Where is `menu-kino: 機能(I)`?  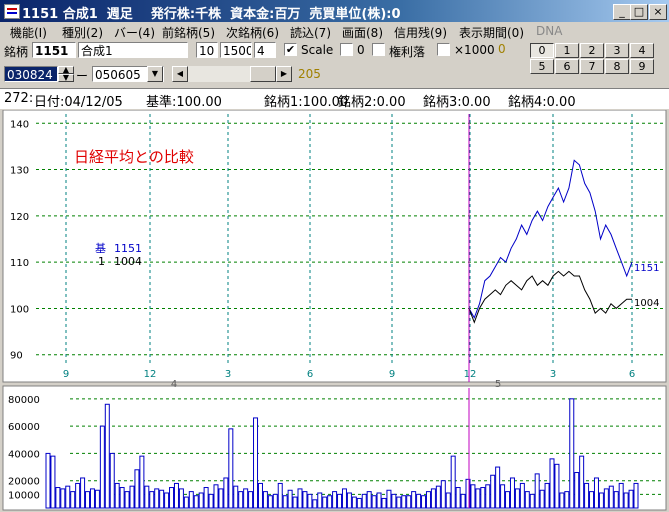 menu-kino: 機能(I) is located at coordinates (28, 32).